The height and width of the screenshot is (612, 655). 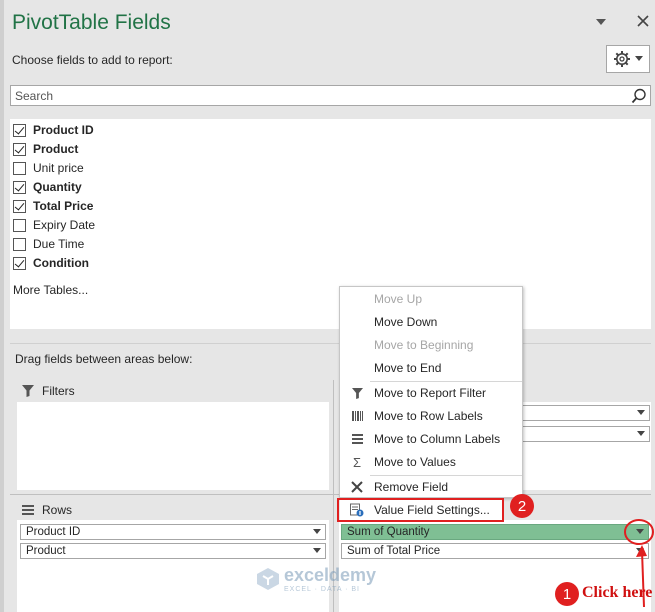 I want to click on choose-fields-label: Choose fields to add to report:, so click(x=92, y=60).